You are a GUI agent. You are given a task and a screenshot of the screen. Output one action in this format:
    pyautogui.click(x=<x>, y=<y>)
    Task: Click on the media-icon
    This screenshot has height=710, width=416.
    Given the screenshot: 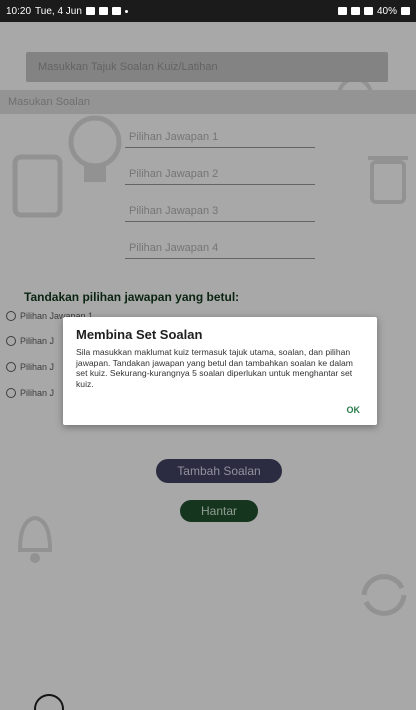 What is the action you would take?
    pyautogui.click(x=116, y=11)
    